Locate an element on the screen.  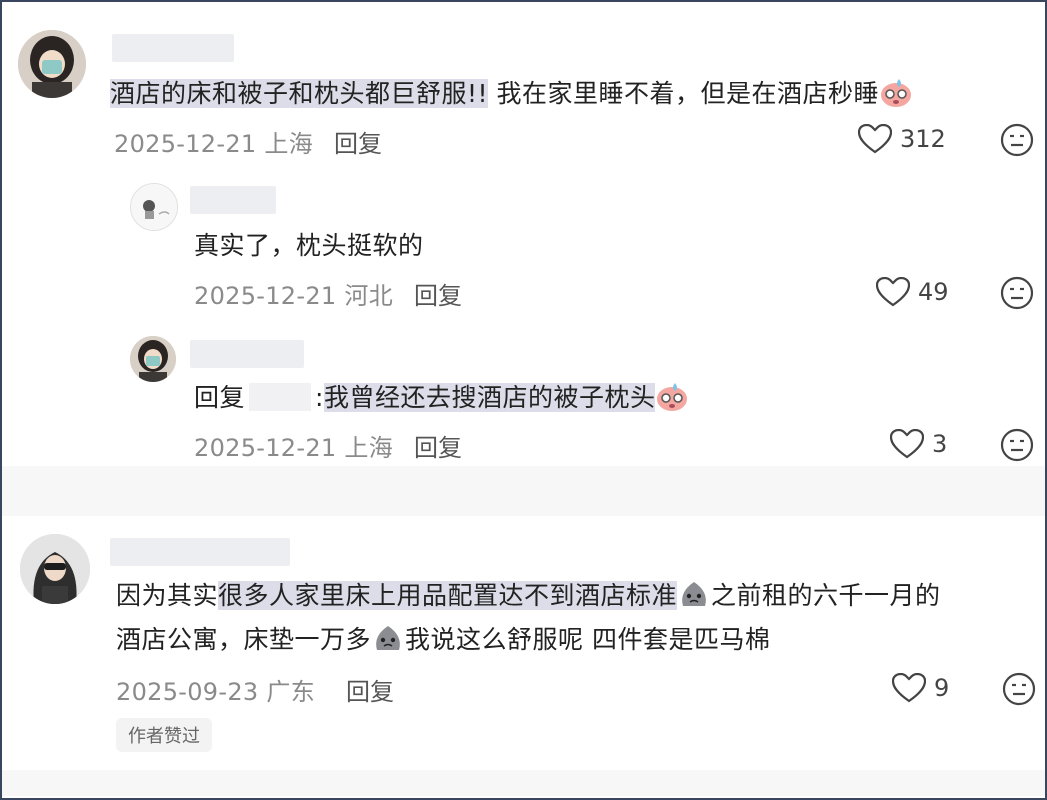
like-count: 312 is located at coordinates (923, 139).